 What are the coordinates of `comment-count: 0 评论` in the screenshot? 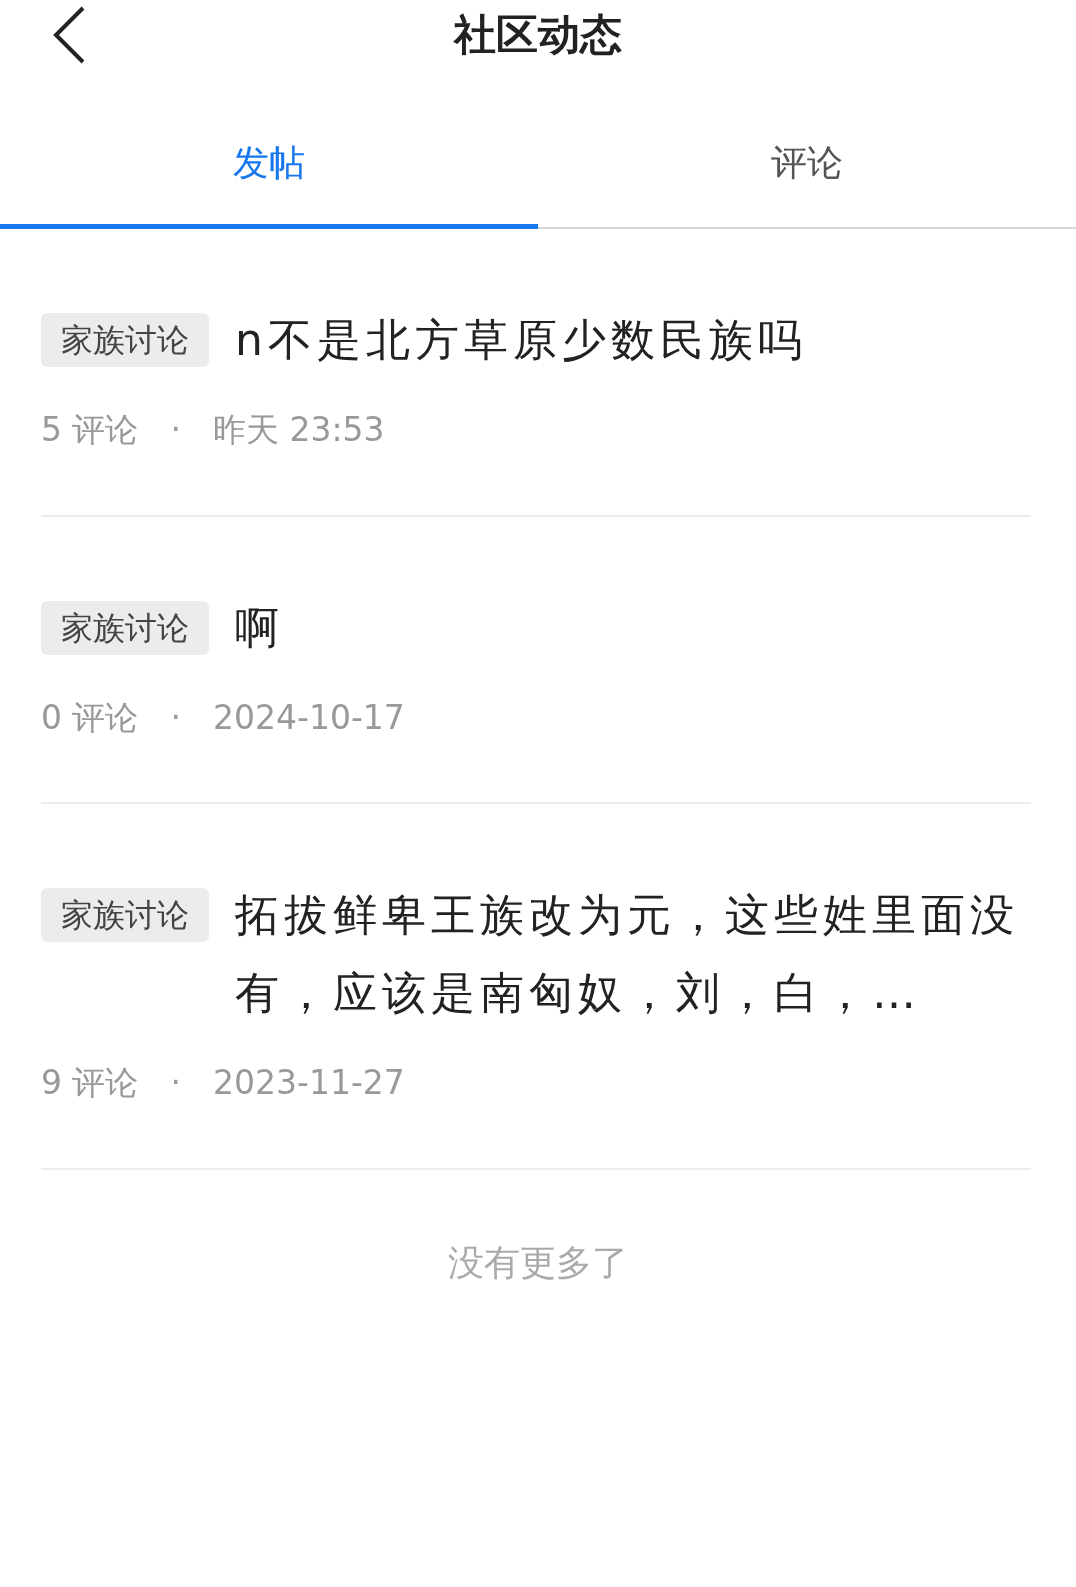 It's located at (90, 717).